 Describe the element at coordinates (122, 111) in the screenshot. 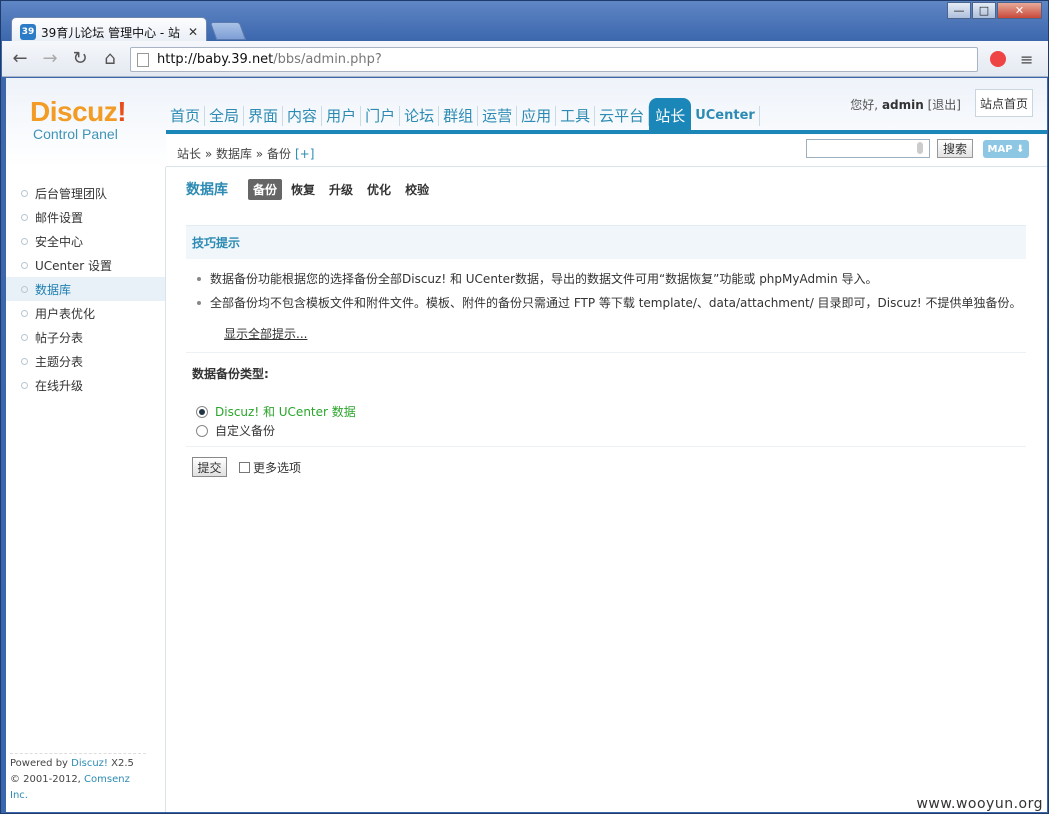

I see `logo-bang: !` at that location.